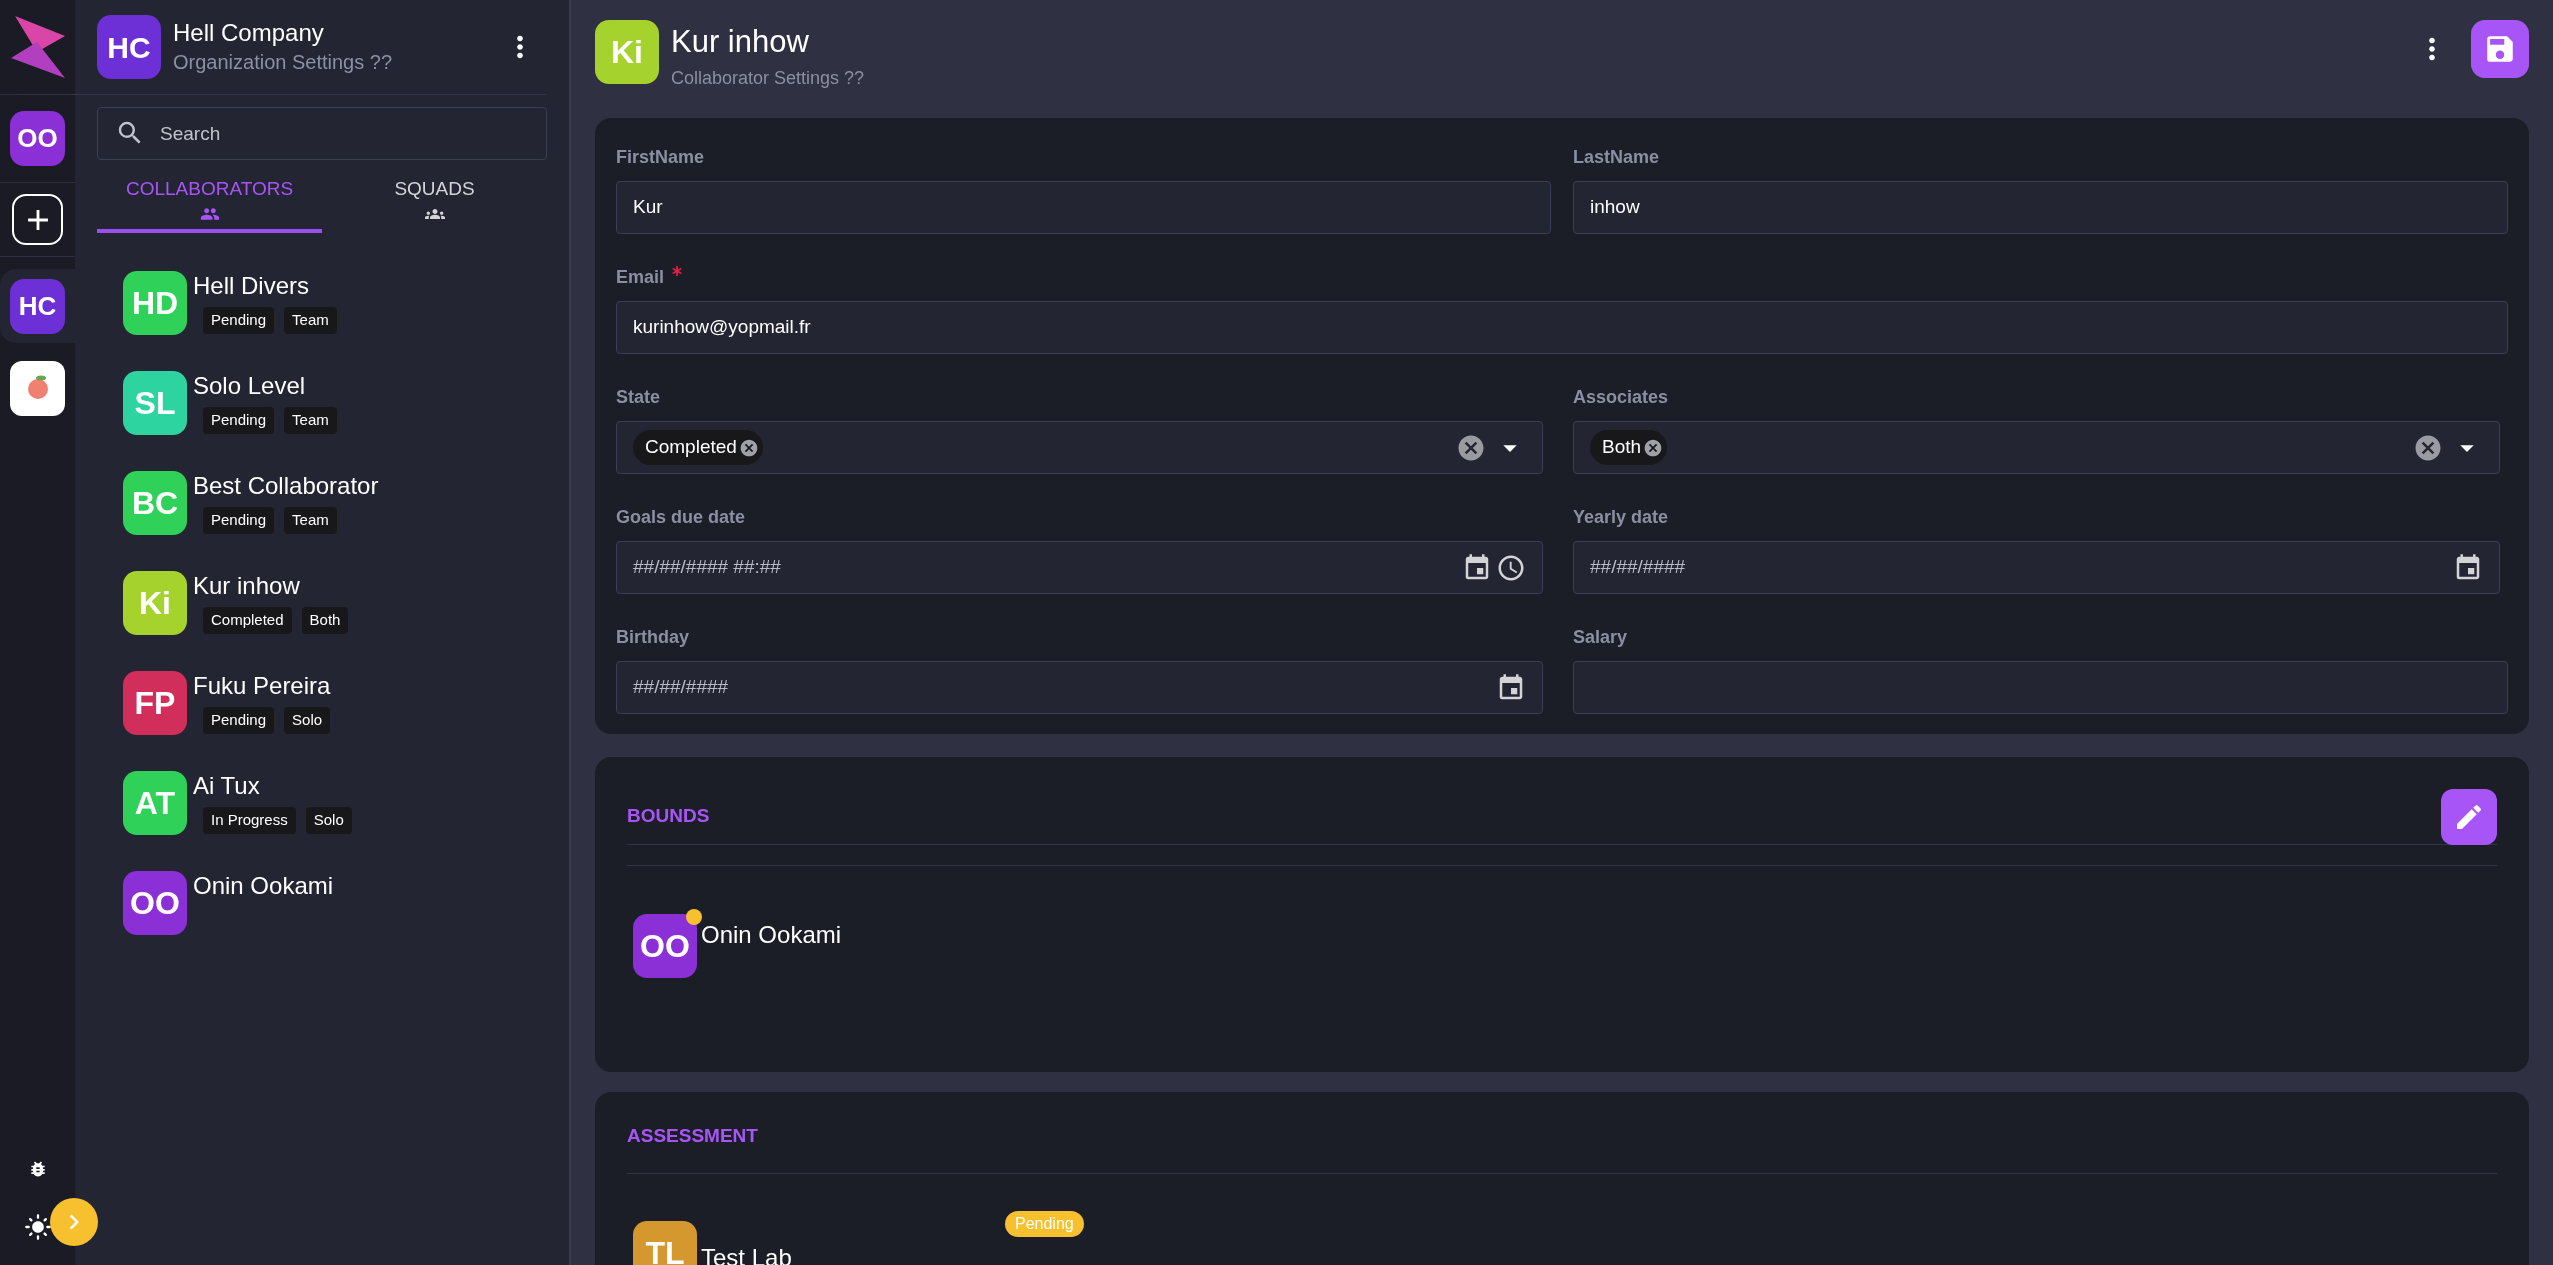 This screenshot has height=1265, width=2553. What do you see at coordinates (155, 403) in the screenshot?
I see `avatar: SL` at bounding box center [155, 403].